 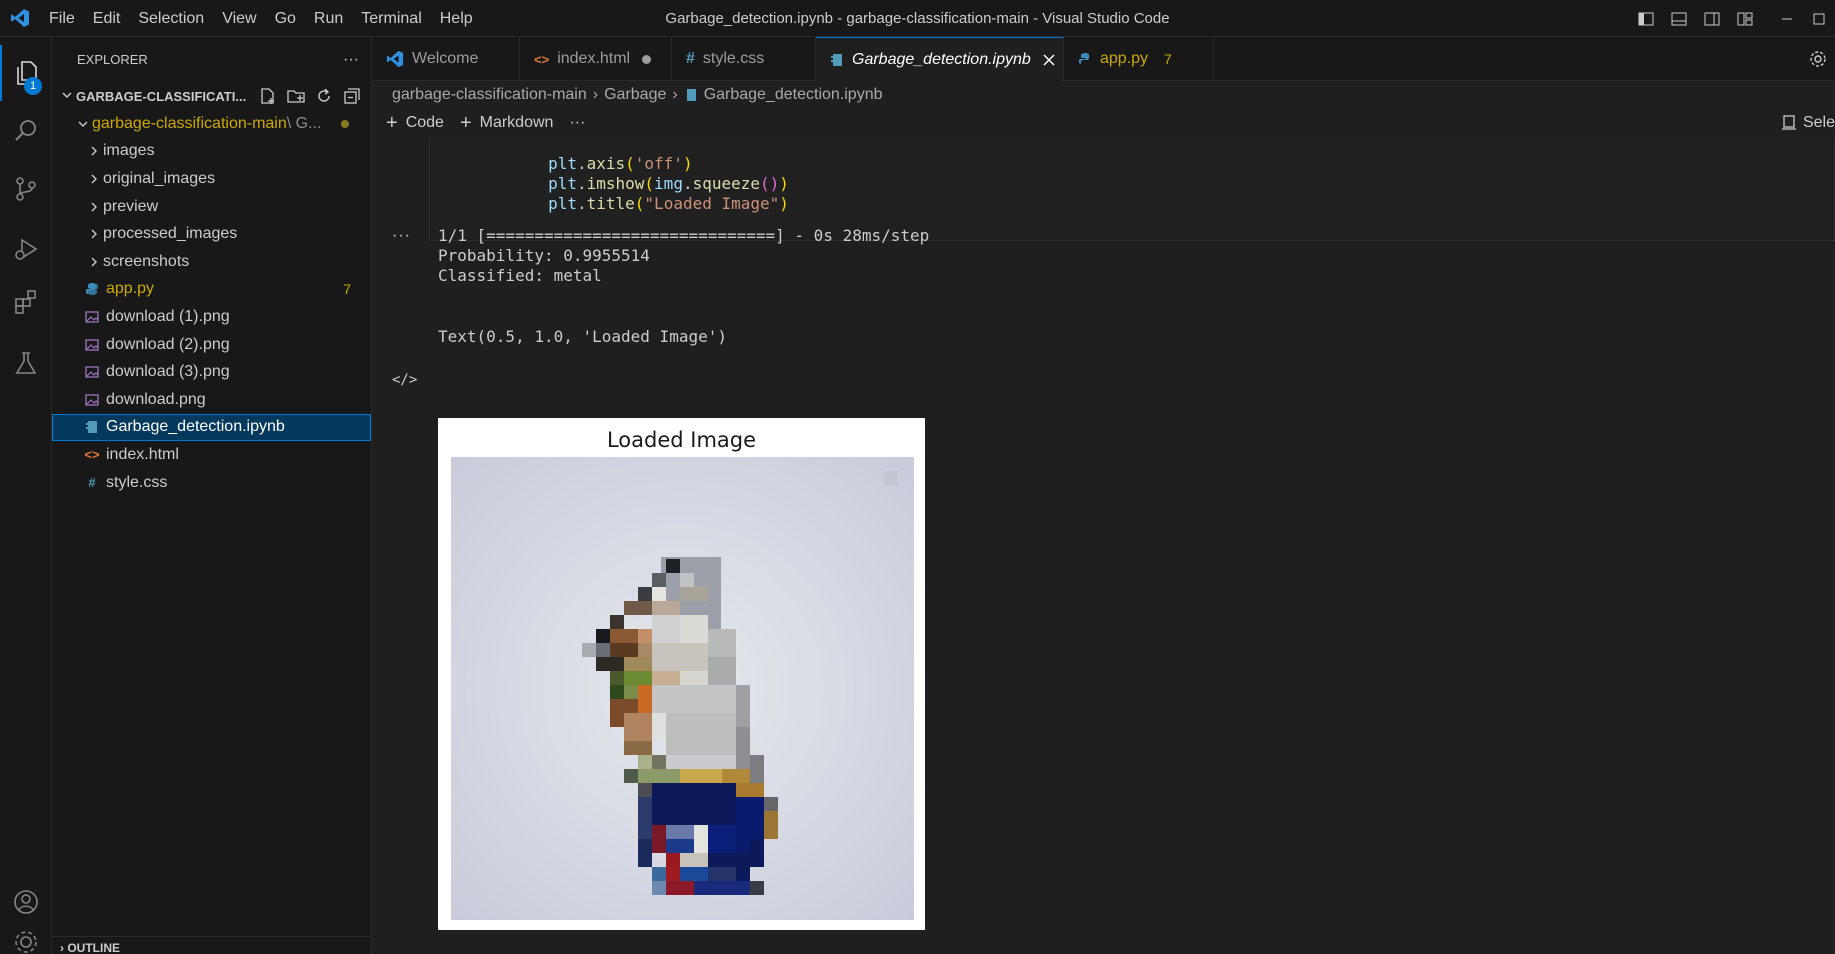 I want to click on problems-badge: 7, so click(x=347, y=289).